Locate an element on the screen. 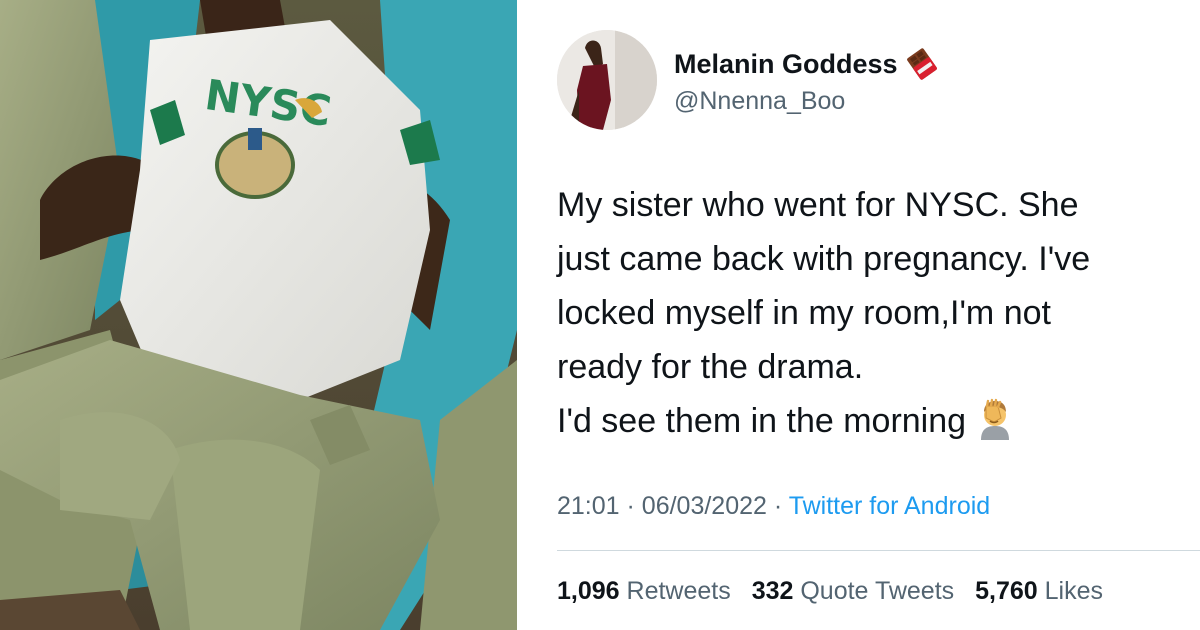  tweet-source-link: Twitter for Android is located at coordinates (889, 506).